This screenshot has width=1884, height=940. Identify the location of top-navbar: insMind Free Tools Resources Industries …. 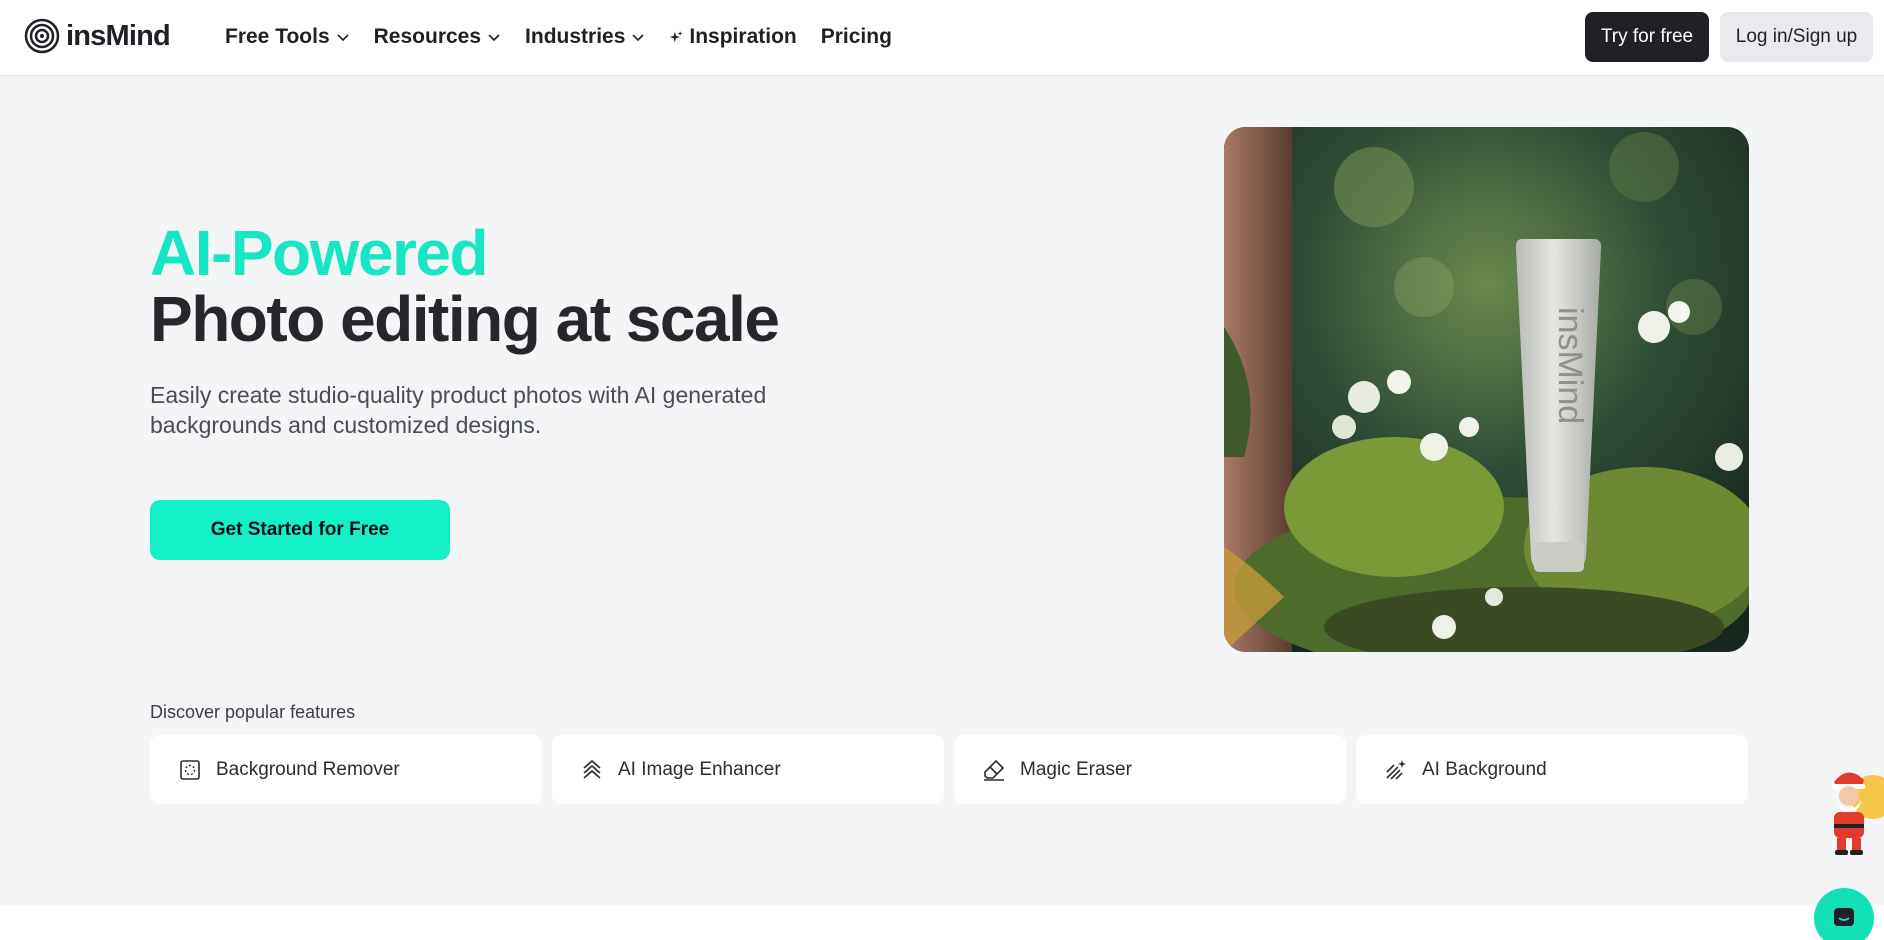
(942, 38).